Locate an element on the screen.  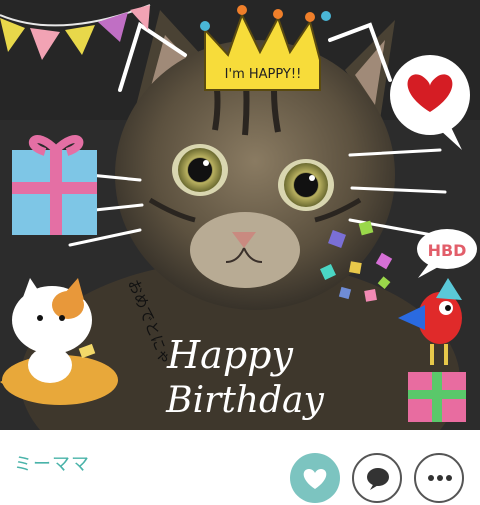
post-footer: ミーママ is located at coordinates (240, 466).